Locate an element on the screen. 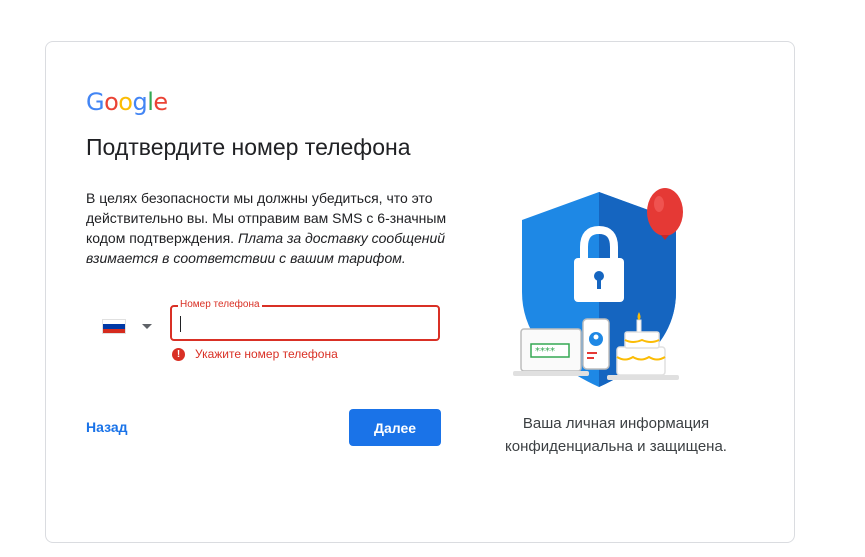 The width and height of the screenshot is (865, 557). error-text: Укажите номер телефона is located at coordinates (266, 354).